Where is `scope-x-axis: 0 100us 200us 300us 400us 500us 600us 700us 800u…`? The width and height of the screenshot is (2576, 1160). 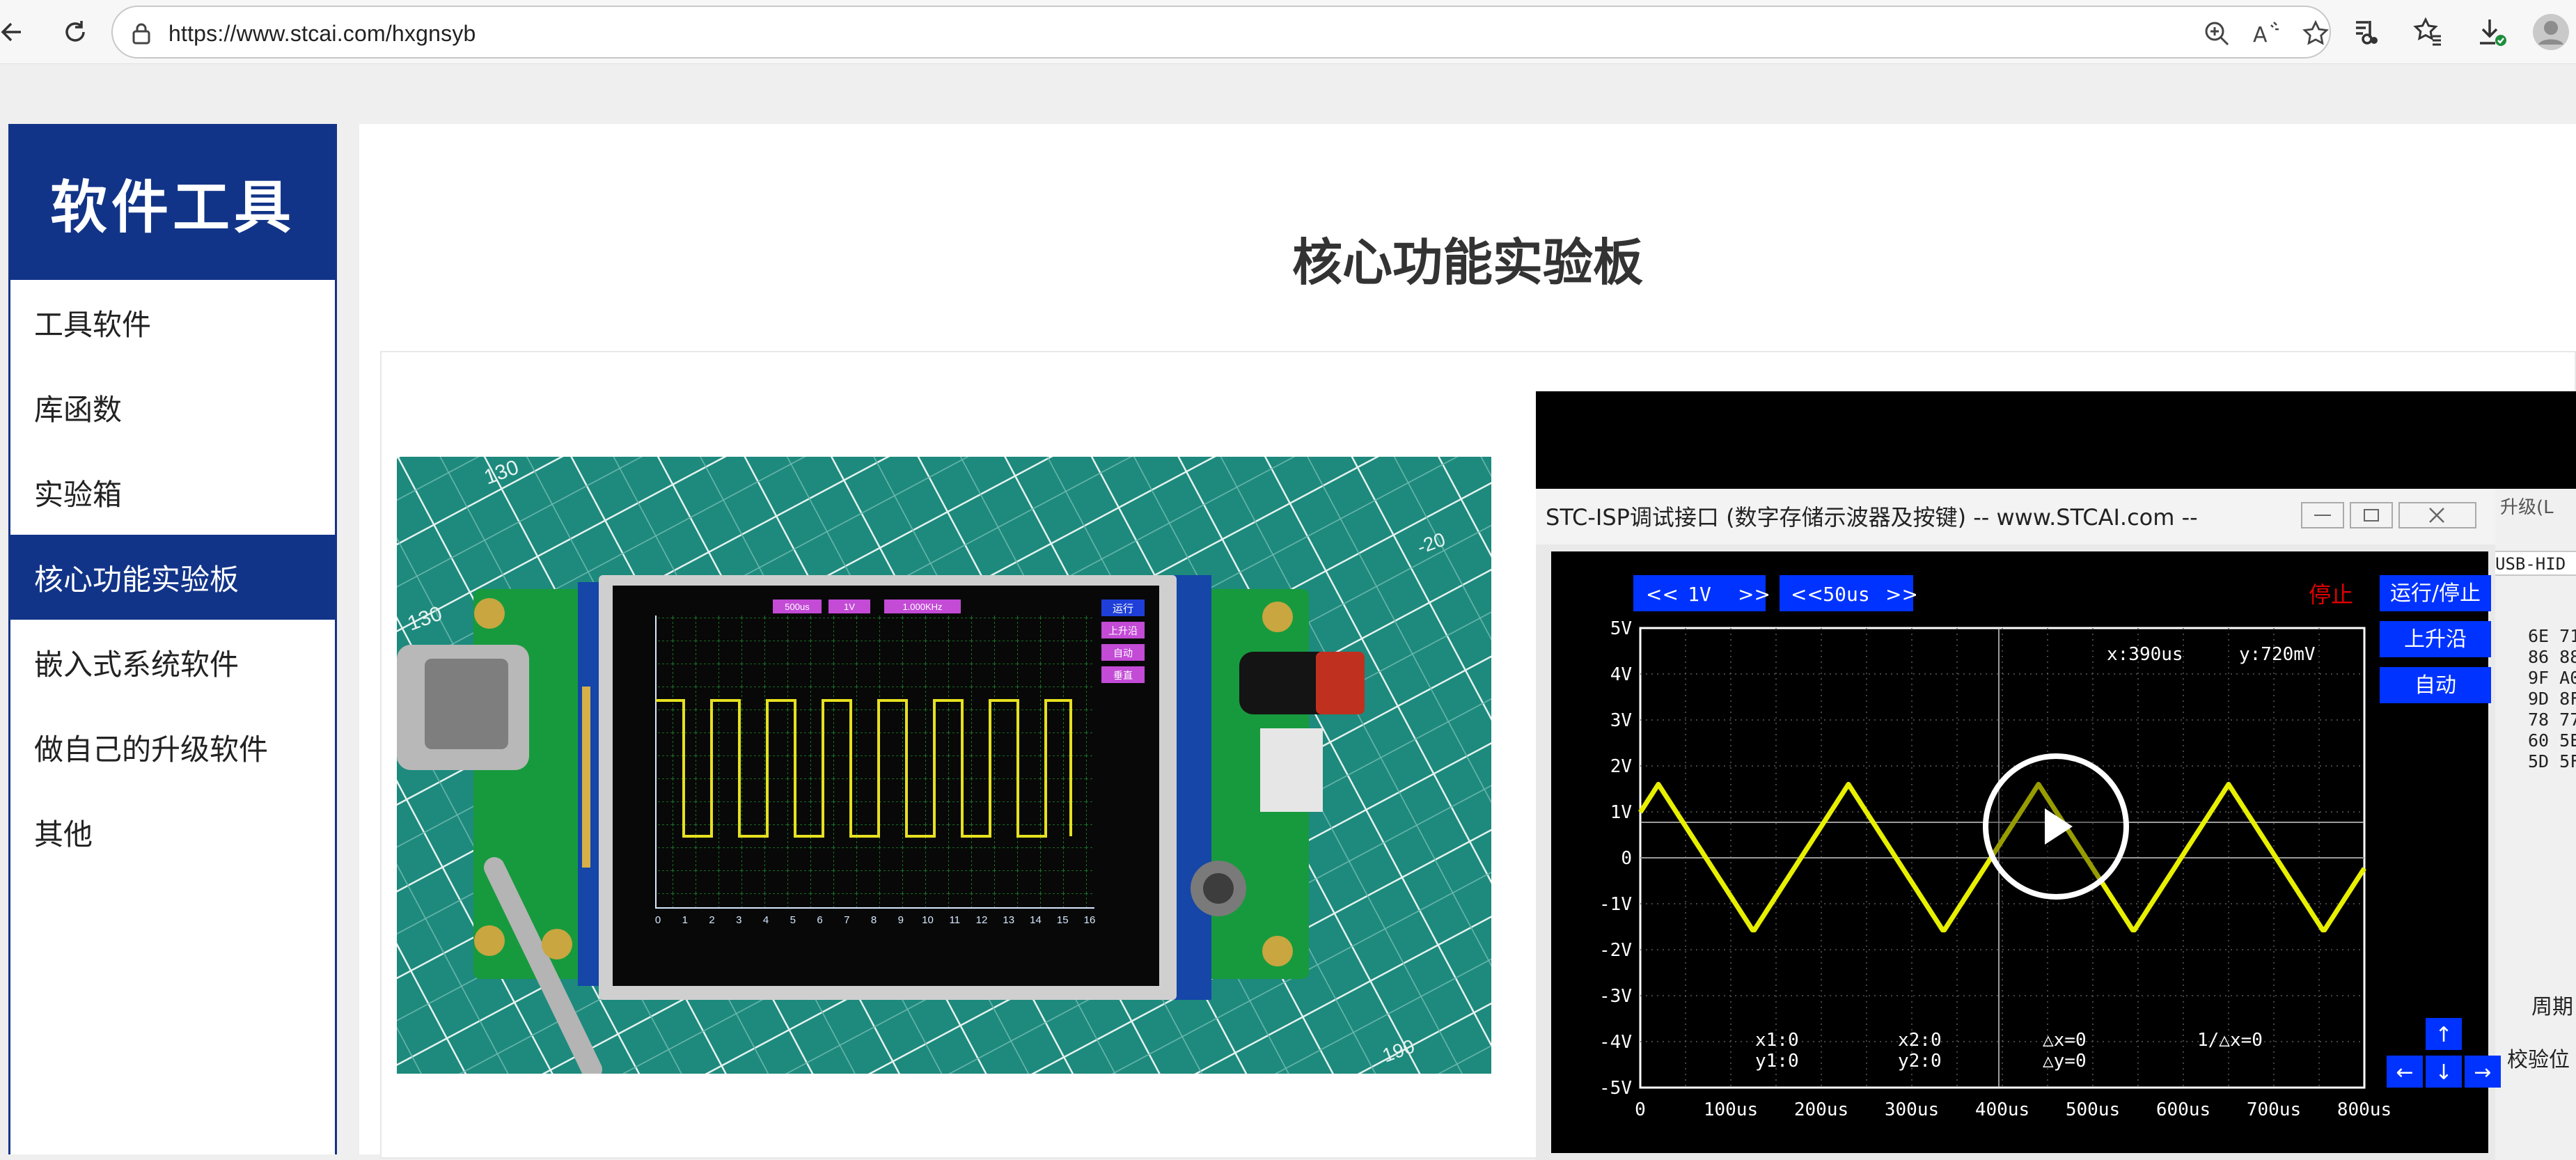 scope-x-axis: 0 100us 200us 300us 400us 500us 600us 700us 800u… is located at coordinates (2013, 1109).